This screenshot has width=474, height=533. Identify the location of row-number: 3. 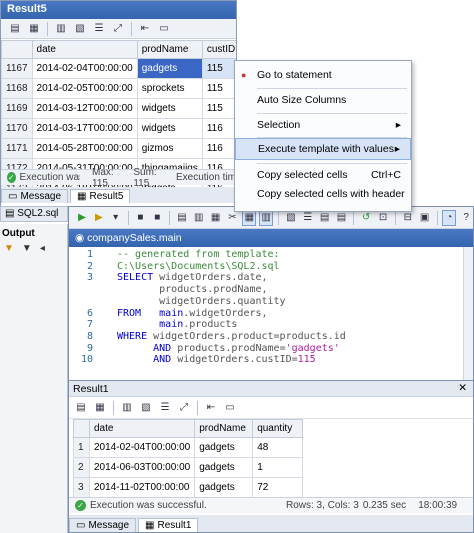
(81, 487).